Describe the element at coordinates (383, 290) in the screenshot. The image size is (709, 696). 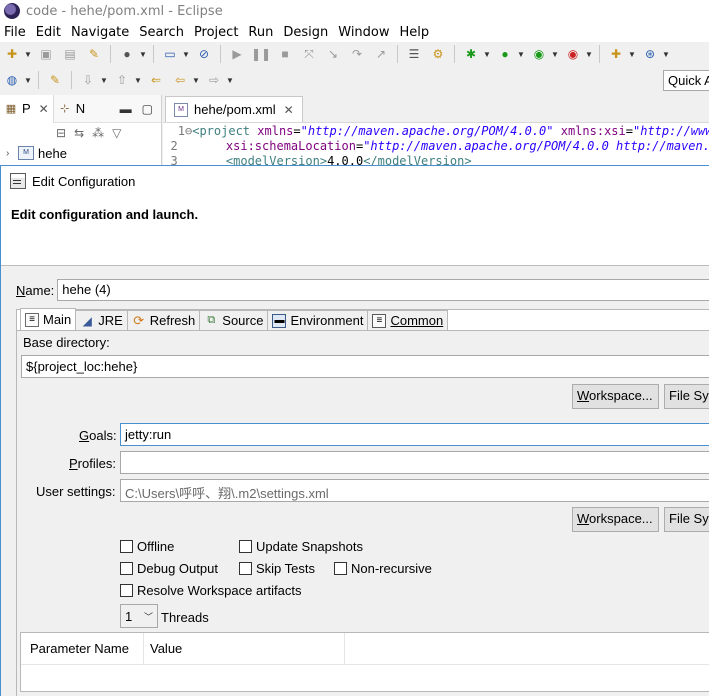
I see `name-input: hehe (4)` at that location.